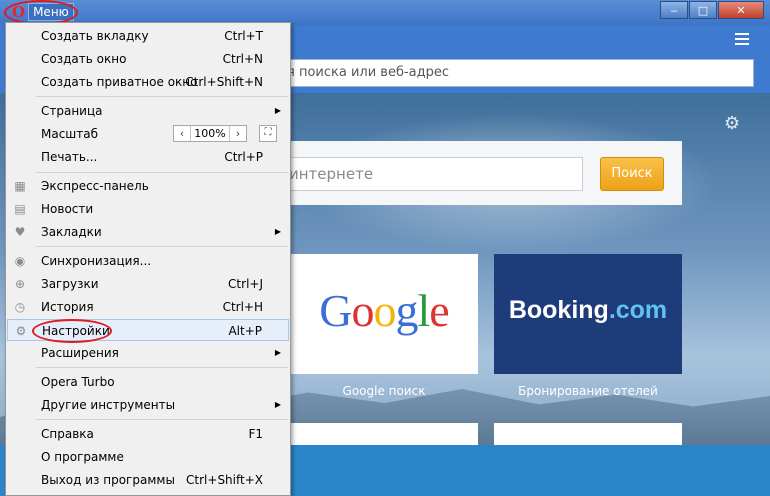 This screenshot has width=770, height=496. Describe the element at coordinates (148, 382) in the screenshot. I see `menu-item-opera-turbo: Opera Turbo` at that location.